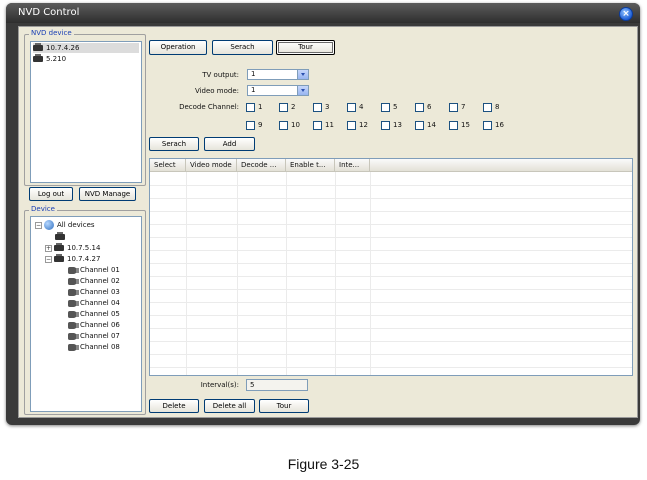 This screenshot has width=647, height=480. What do you see at coordinates (94, 281) in the screenshot?
I see `tree-channel: Channel 02` at bounding box center [94, 281].